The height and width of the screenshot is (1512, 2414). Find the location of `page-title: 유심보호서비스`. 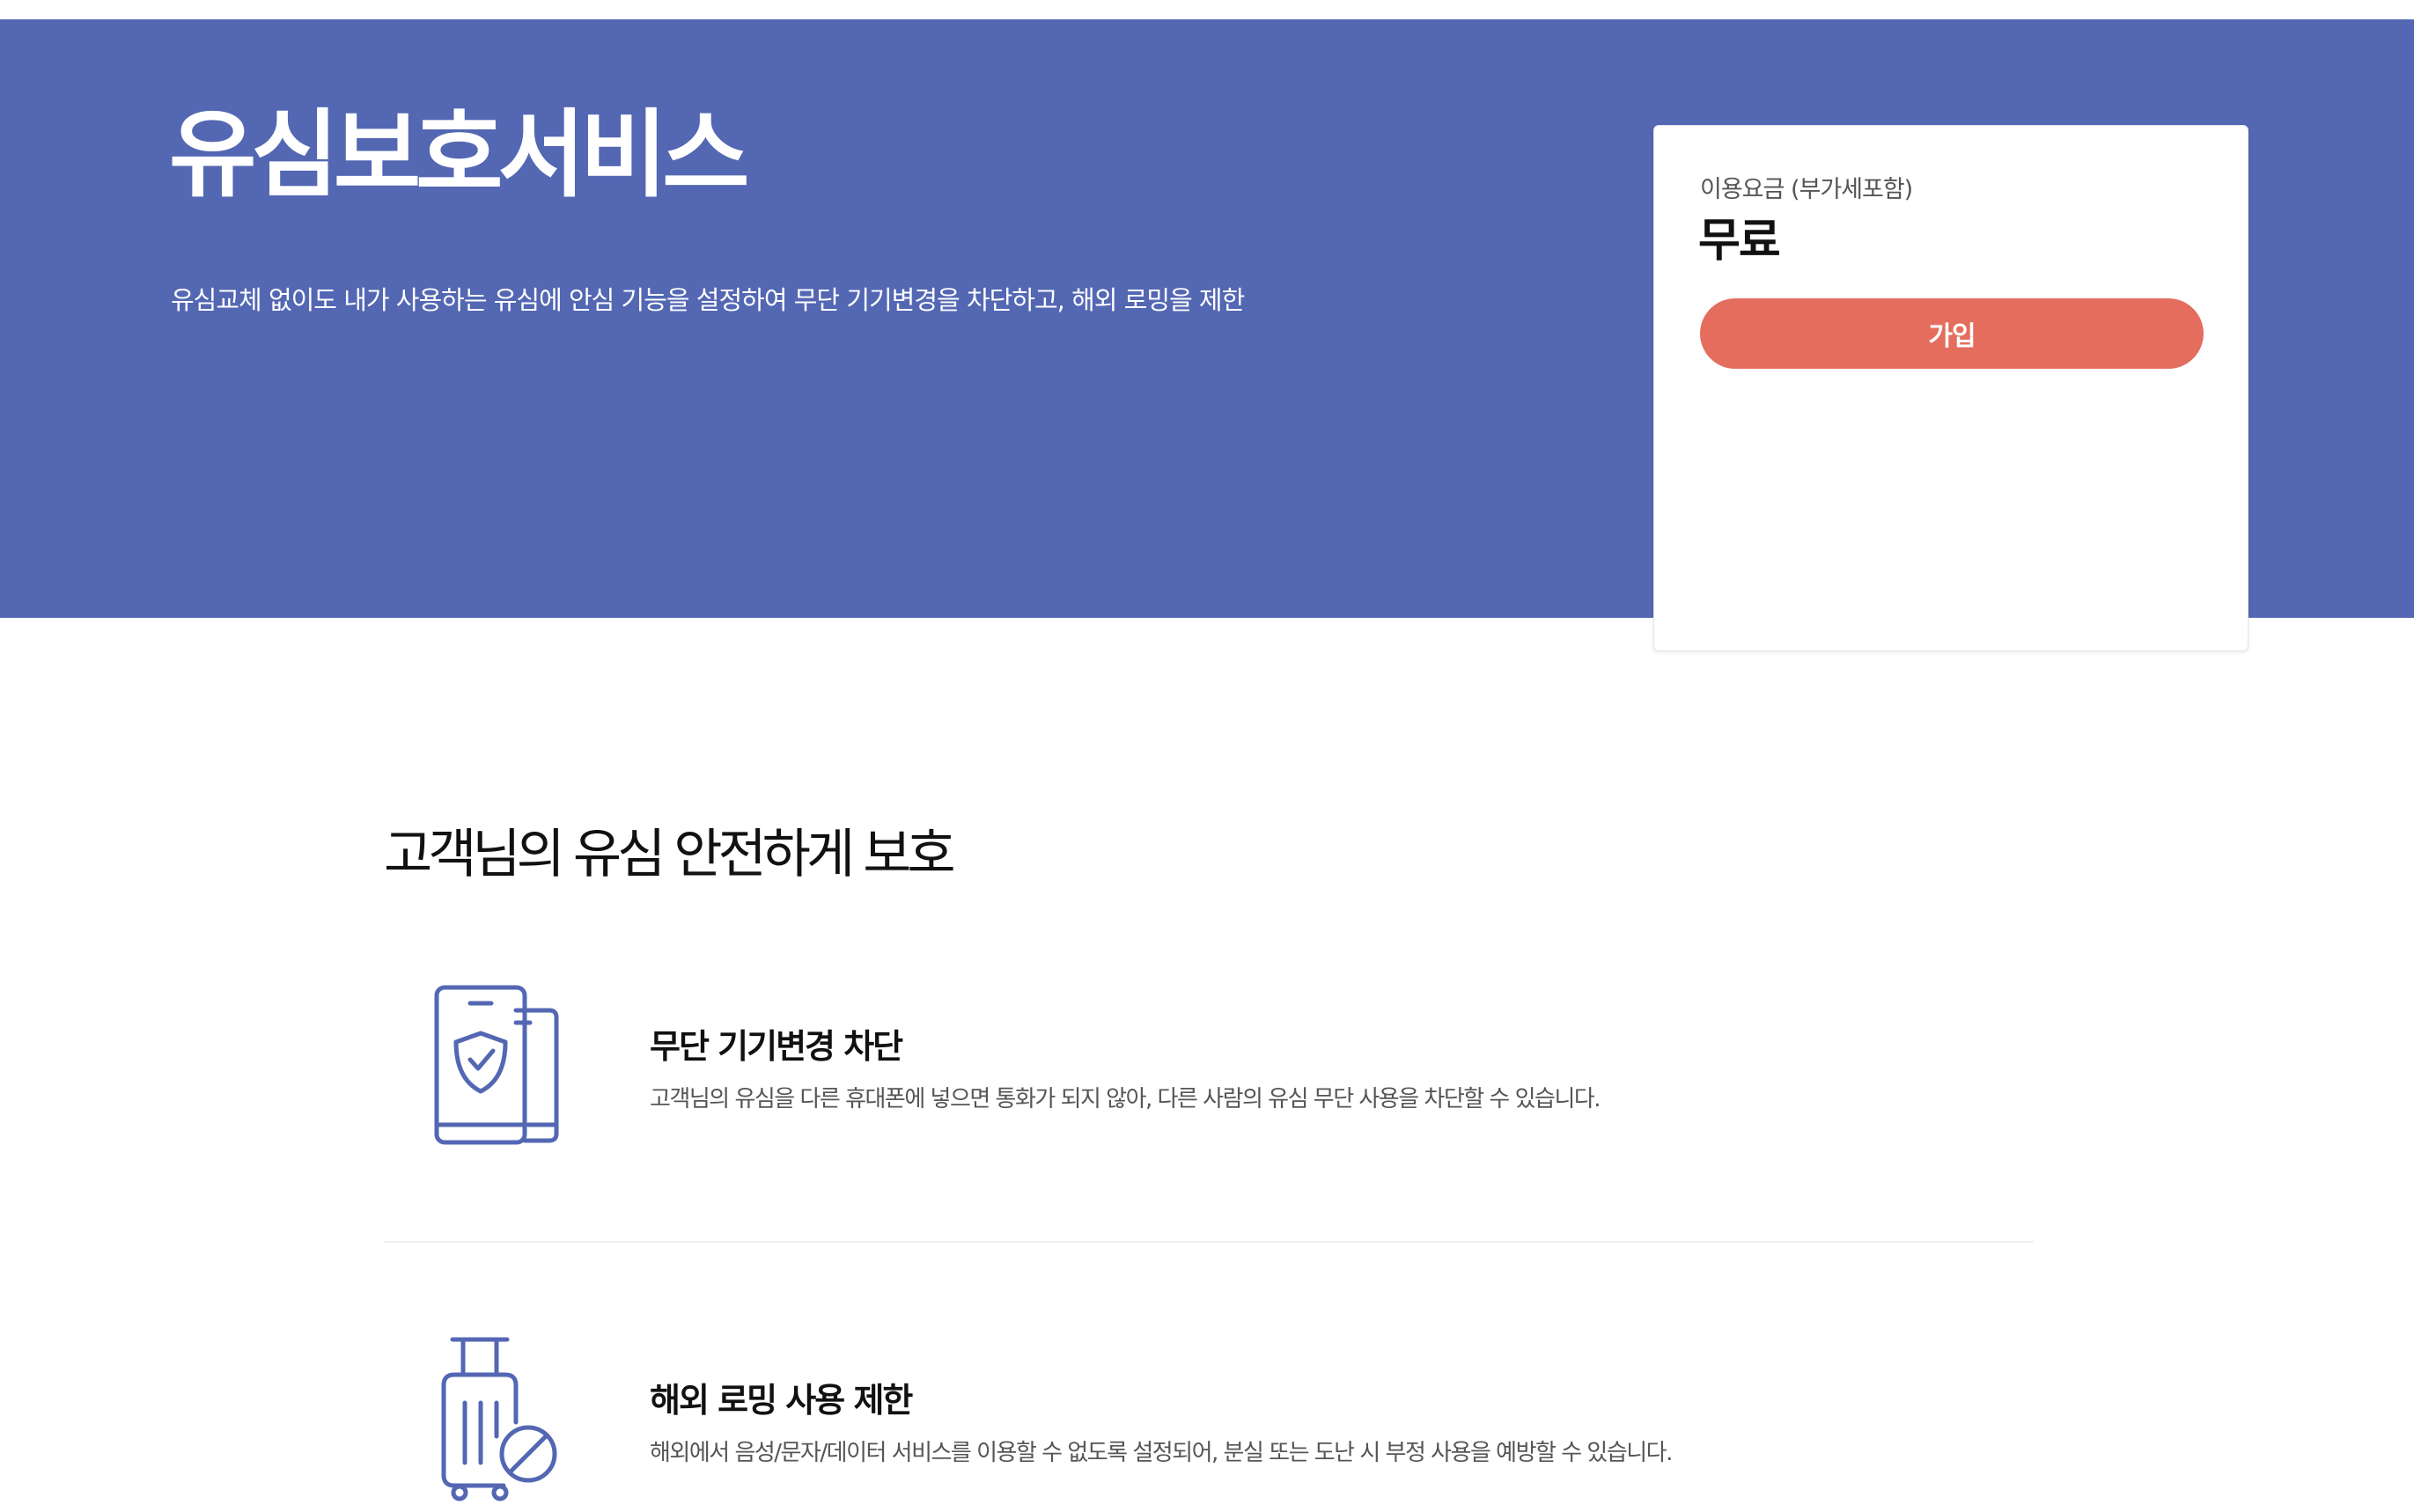

page-title: 유심보호서비스 is located at coordinates (459, 155).